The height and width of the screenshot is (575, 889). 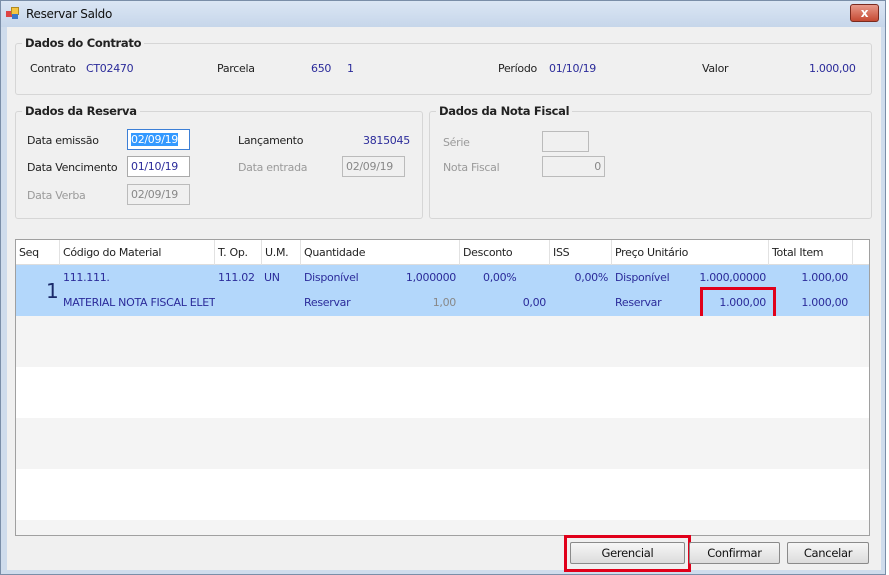 I want to click on data-entrada-label: Data entrada, so click(x=273, y=167).